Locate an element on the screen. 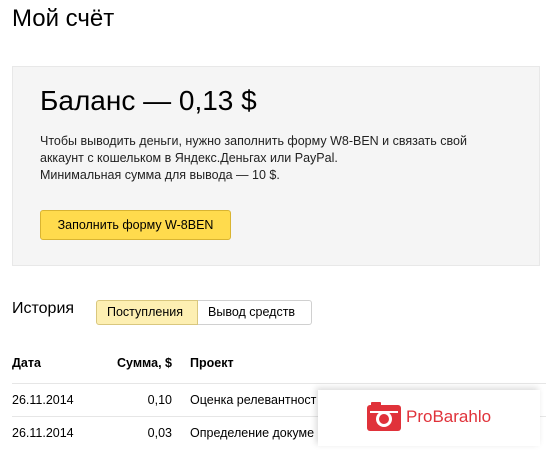  history-tabs: Поступления Вывод средств is located at coordinates (204, 312).